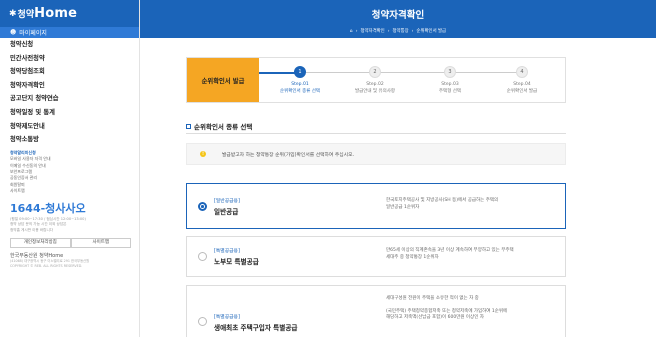  Describe the element at coordinates (522, 80) in the screenshot. I see `step-4: 4 Step.04 순위확인서 발급` at that location.